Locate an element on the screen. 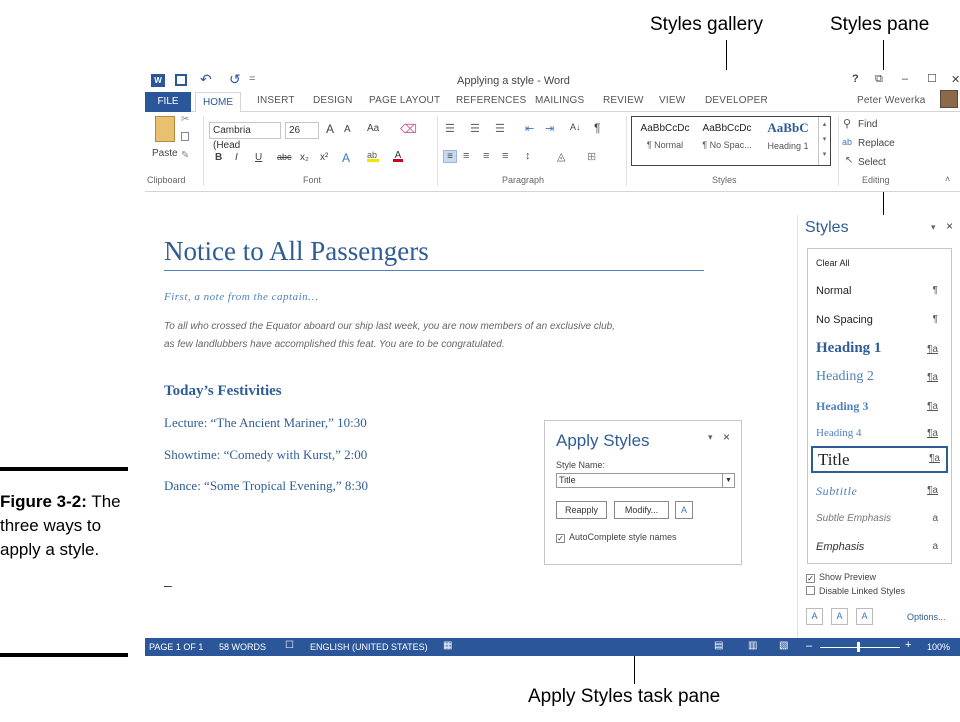 This screenshot has width=960, height=722. increase-indent-icon: ⇥ is located at coordinates (549, 128).